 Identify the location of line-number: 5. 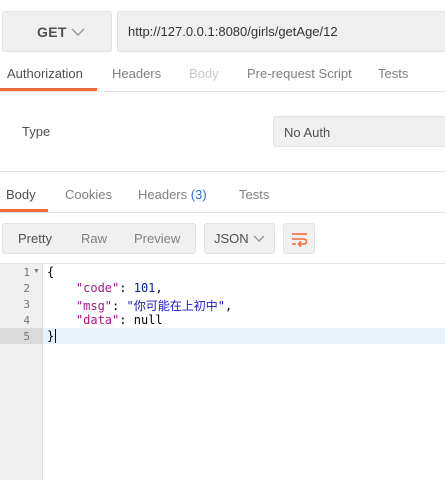
(26, 336).